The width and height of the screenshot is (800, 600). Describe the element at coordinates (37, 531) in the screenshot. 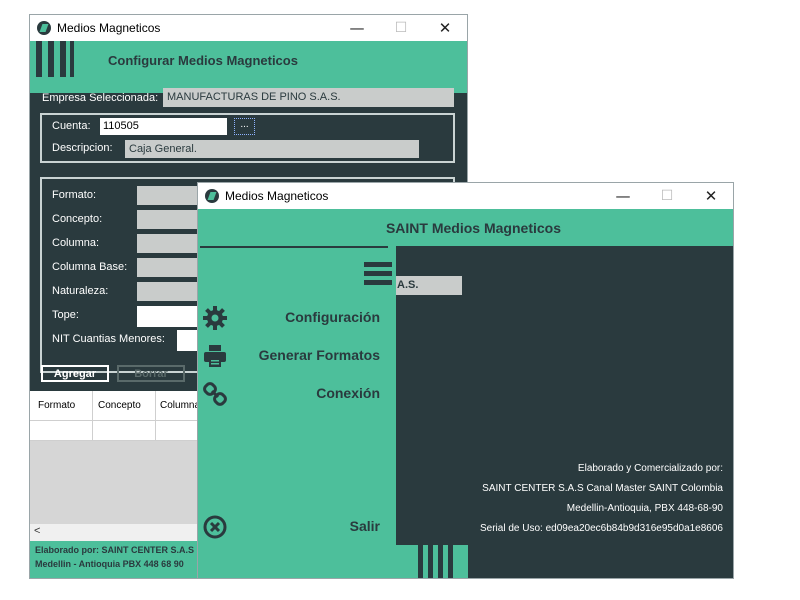

I see `scroll-left-arrow-icon: <` at that location.